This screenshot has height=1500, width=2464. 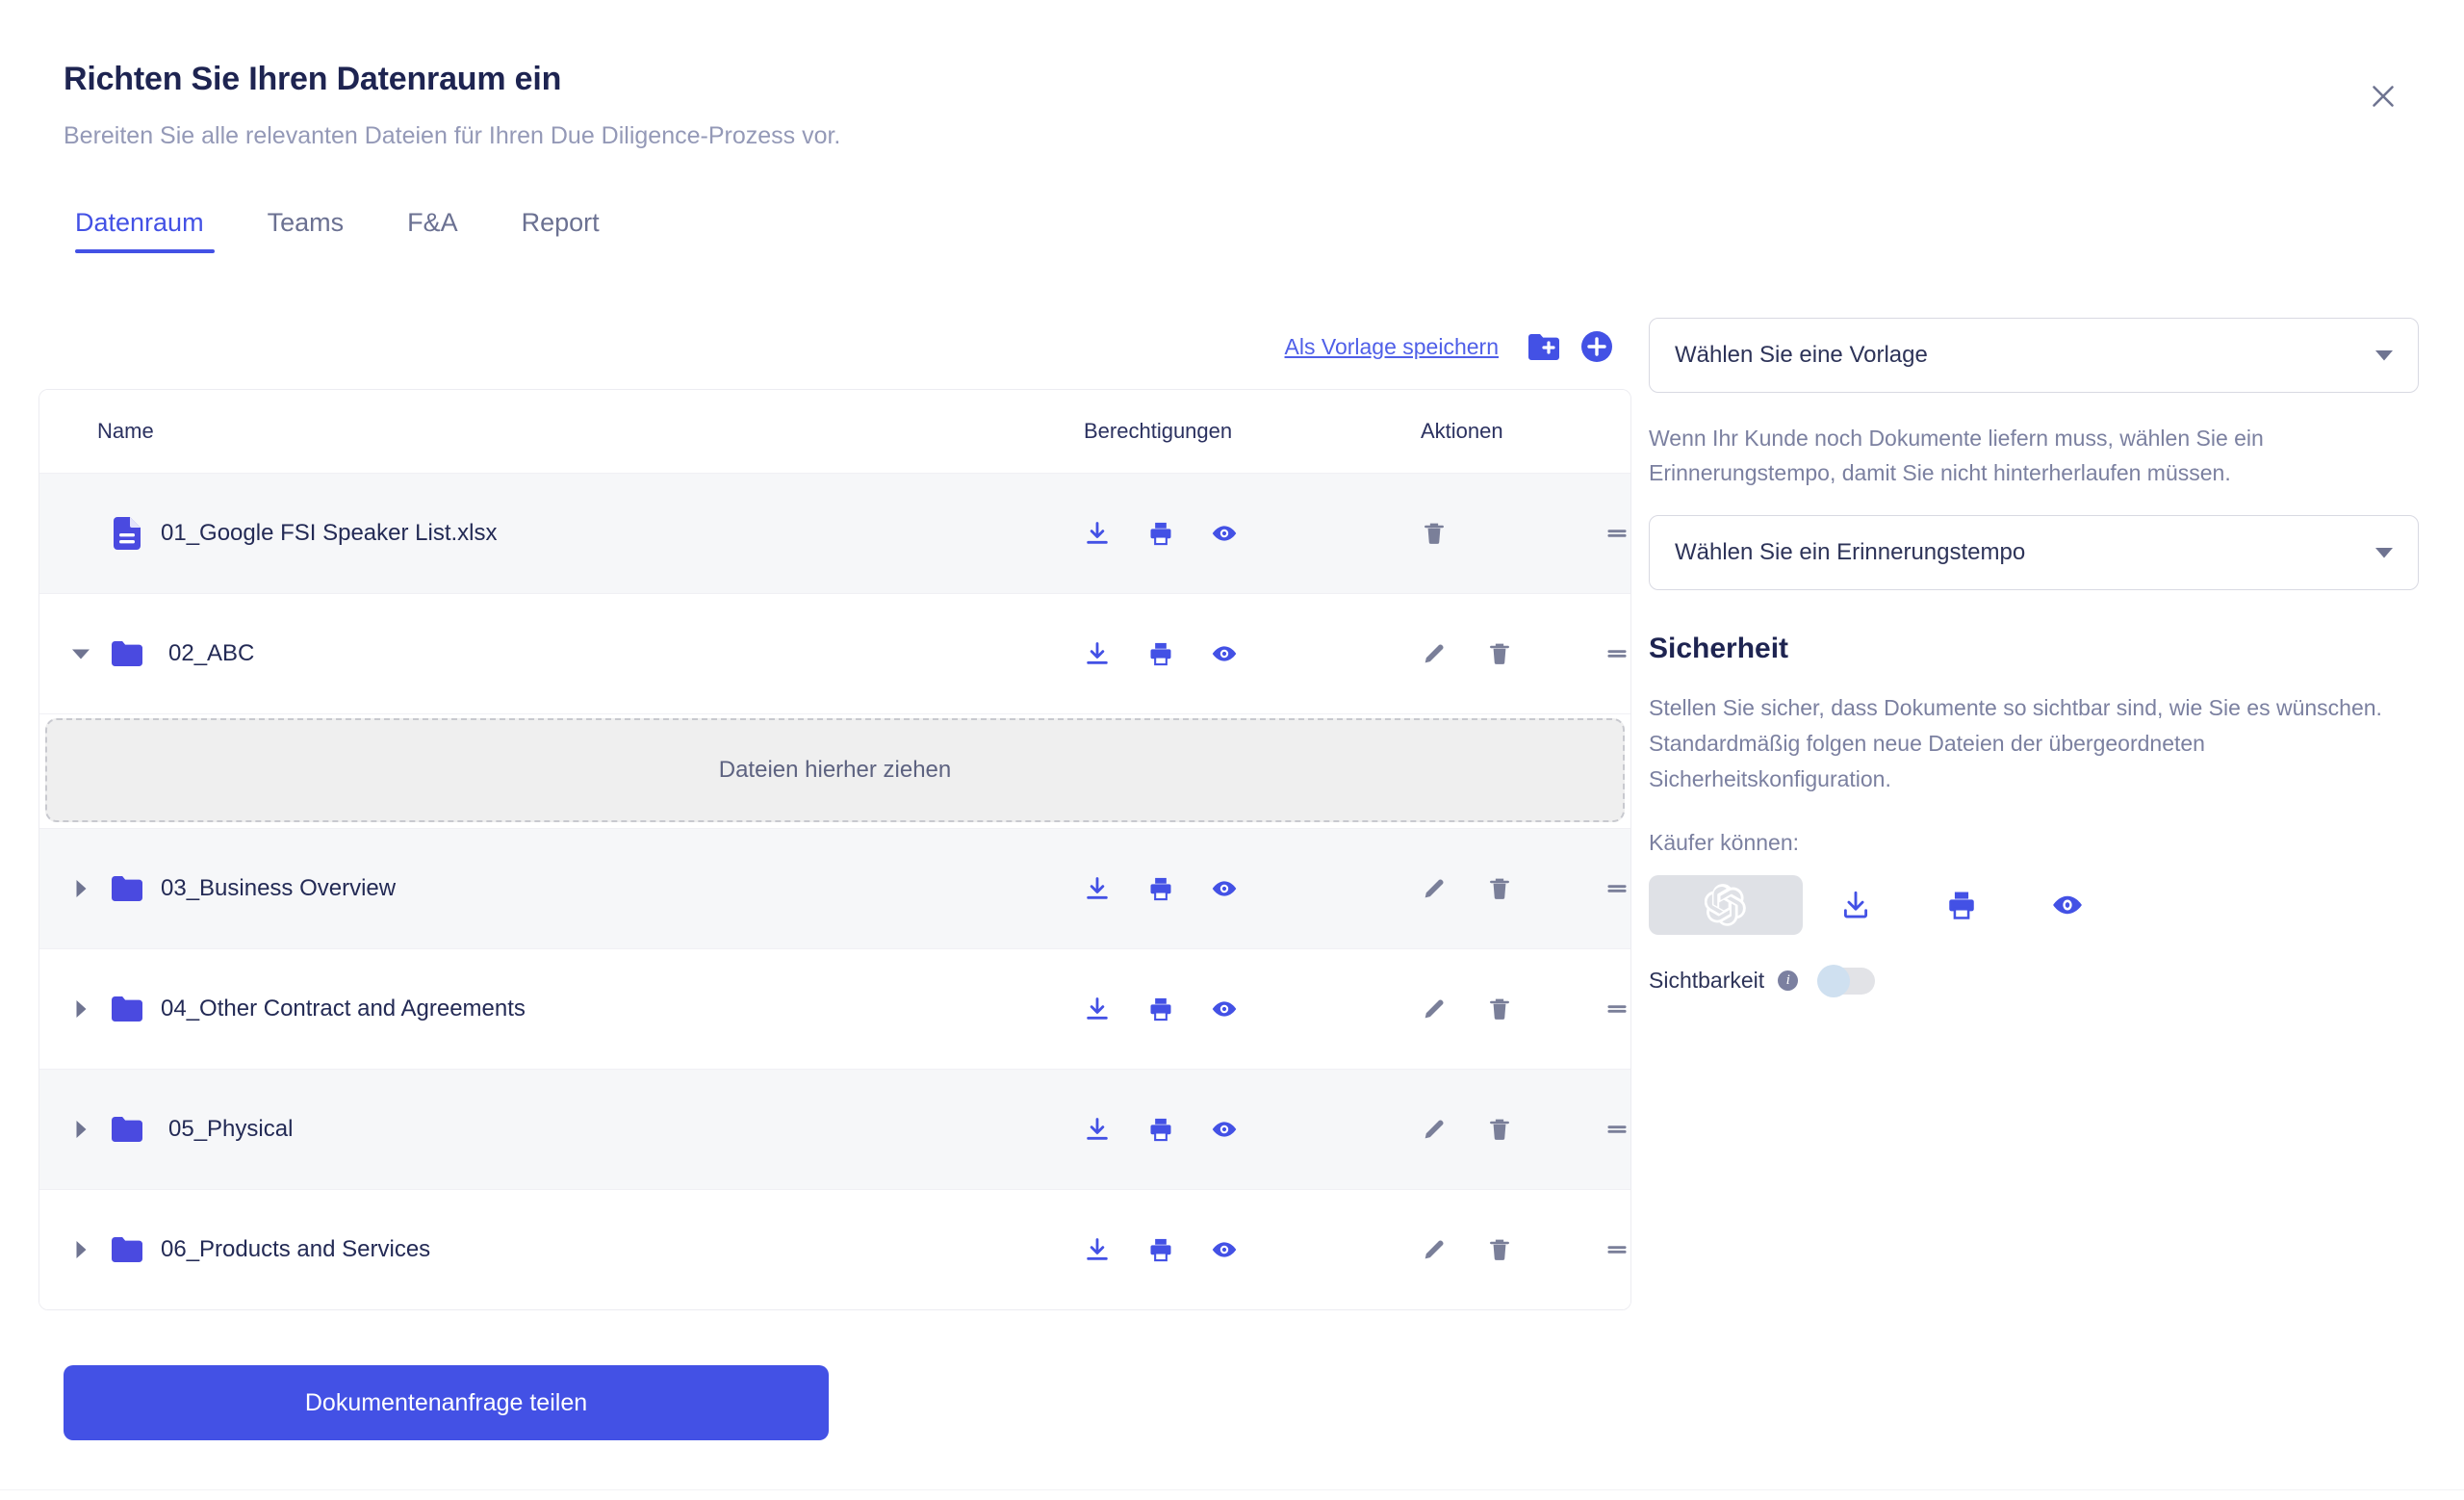 What do you see at coordinates (1206, 888) in the screenshot?
I see `row-permissions-cell` at bounding box center [1206, 888].